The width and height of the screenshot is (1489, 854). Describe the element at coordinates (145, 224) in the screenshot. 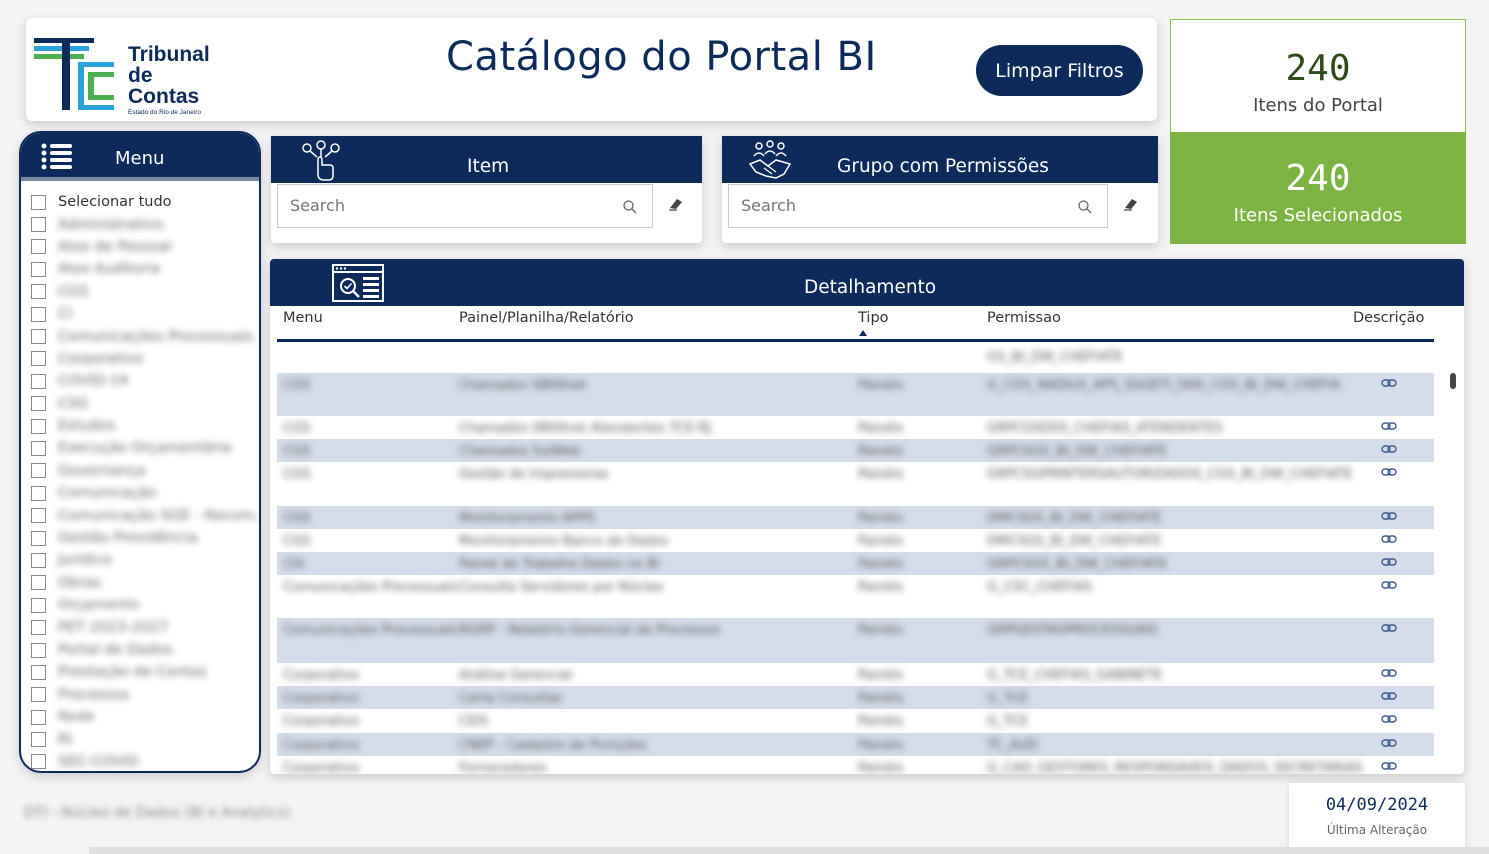

I see `menu-item: Administrativo` at that location.